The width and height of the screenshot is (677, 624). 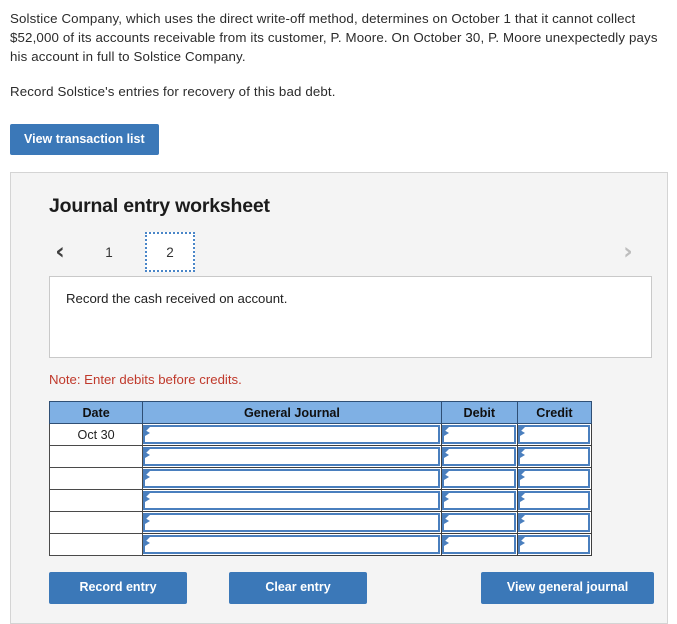 What do you see at coordinates (84, 139) in the screenshot?
I see `view-transaction-list-button: View transaction list` at bounding box center [84, 139].